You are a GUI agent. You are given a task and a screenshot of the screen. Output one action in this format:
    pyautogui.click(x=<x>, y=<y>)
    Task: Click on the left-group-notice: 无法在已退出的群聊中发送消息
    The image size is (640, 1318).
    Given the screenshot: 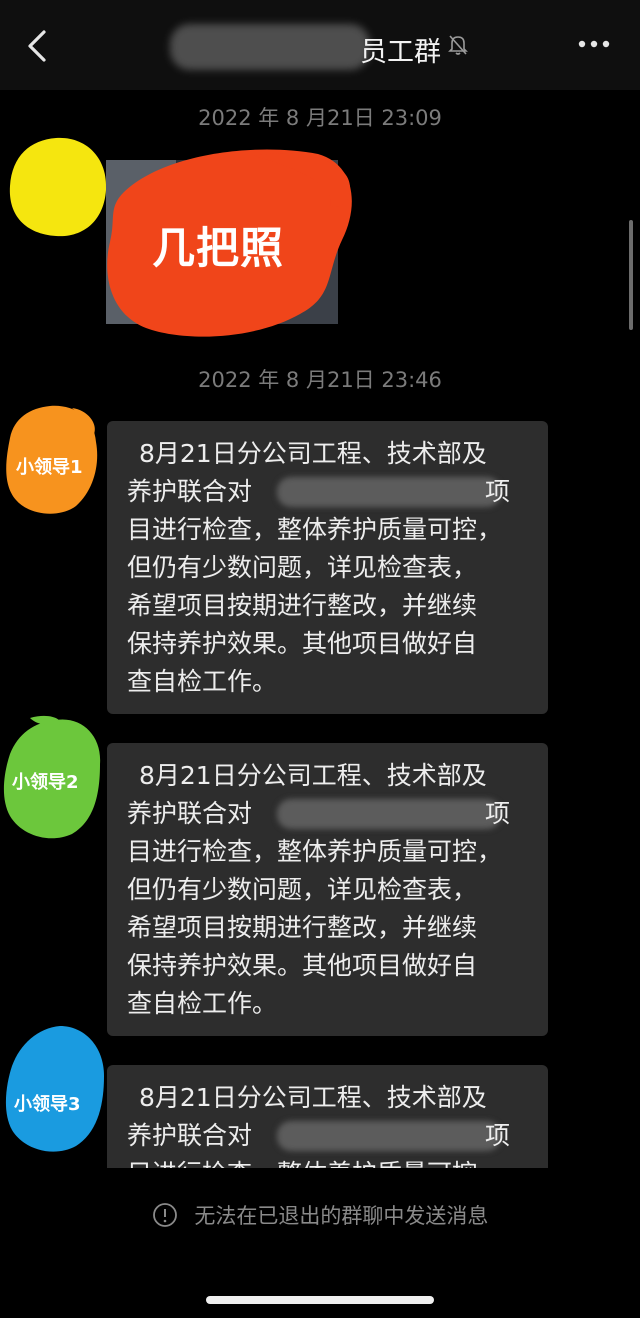 What is the action you would take?
    pyautogui.click(x=320, y=1215)
    